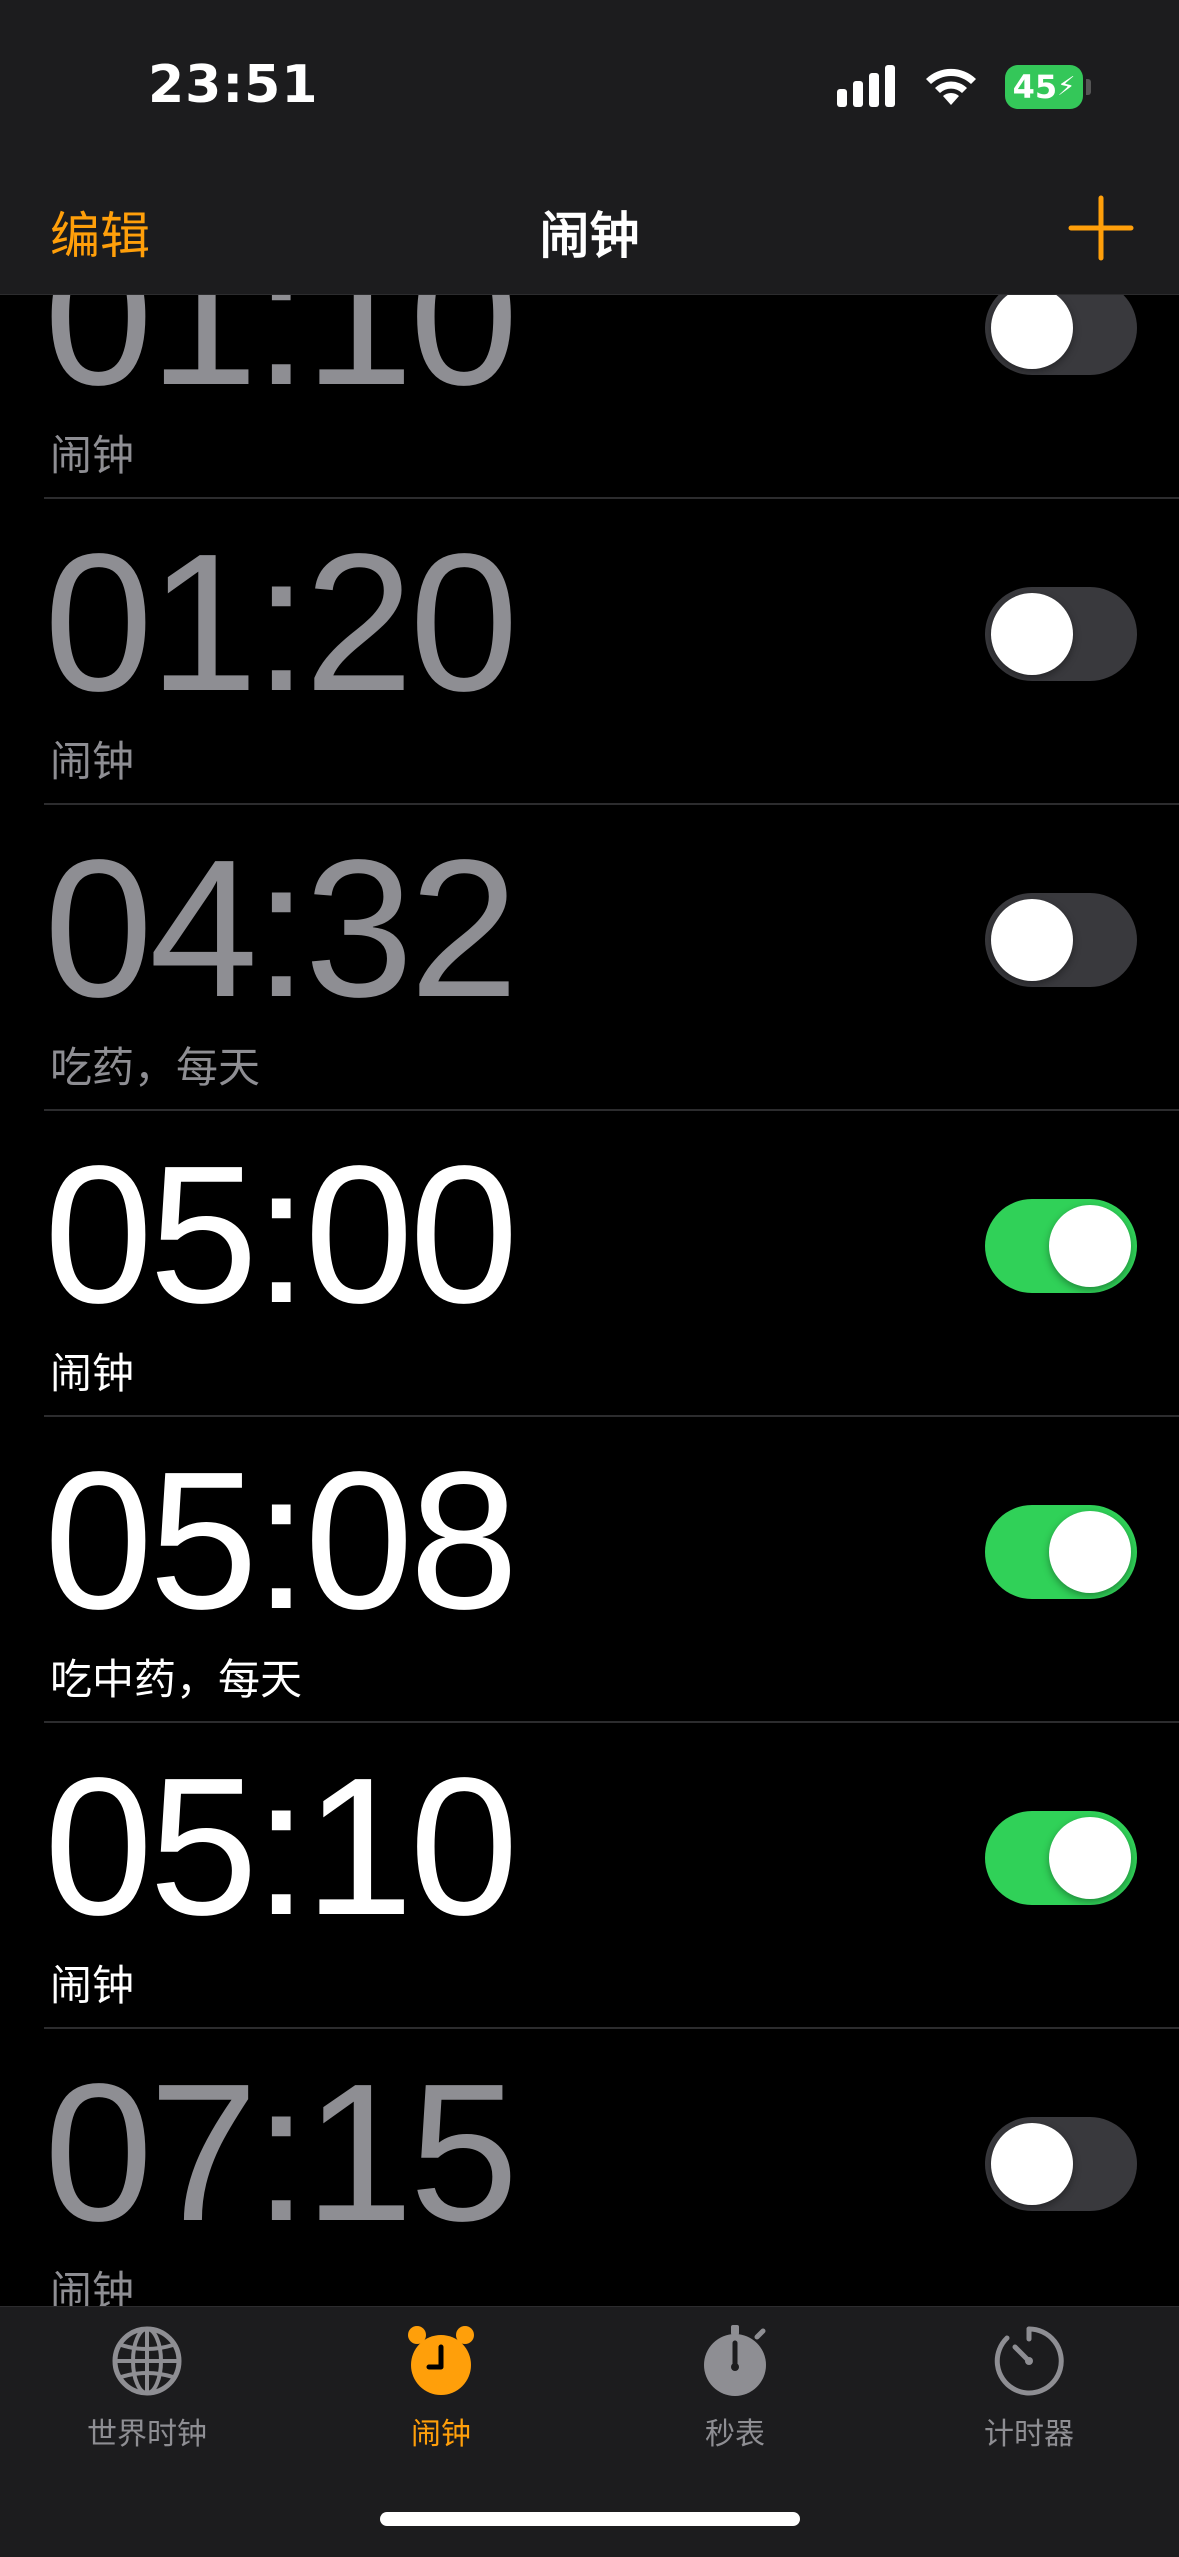  Describe the element at coordinates (589, 236) in the screenshot. I see `page-title: 闹钟` at that location.